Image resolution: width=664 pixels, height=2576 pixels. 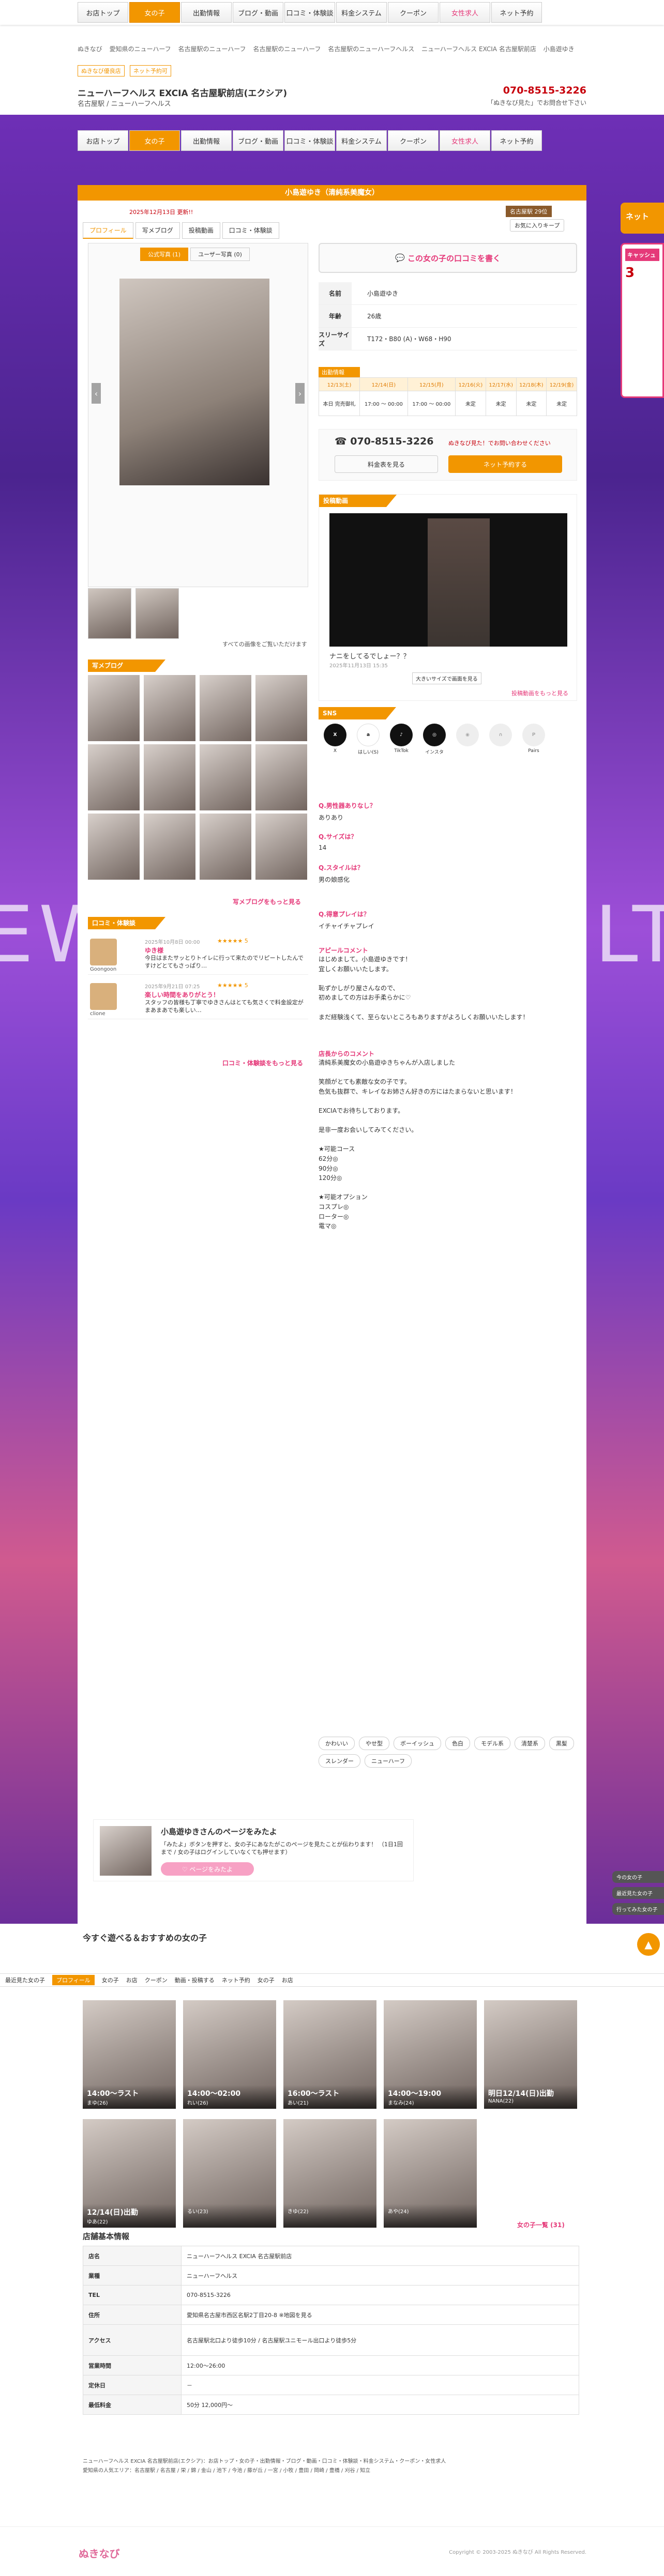 What do you see at coordinates (156, 1980) in the screenshot?
I see `sticky-item: クーポン` at bounding box center [156, 1980].